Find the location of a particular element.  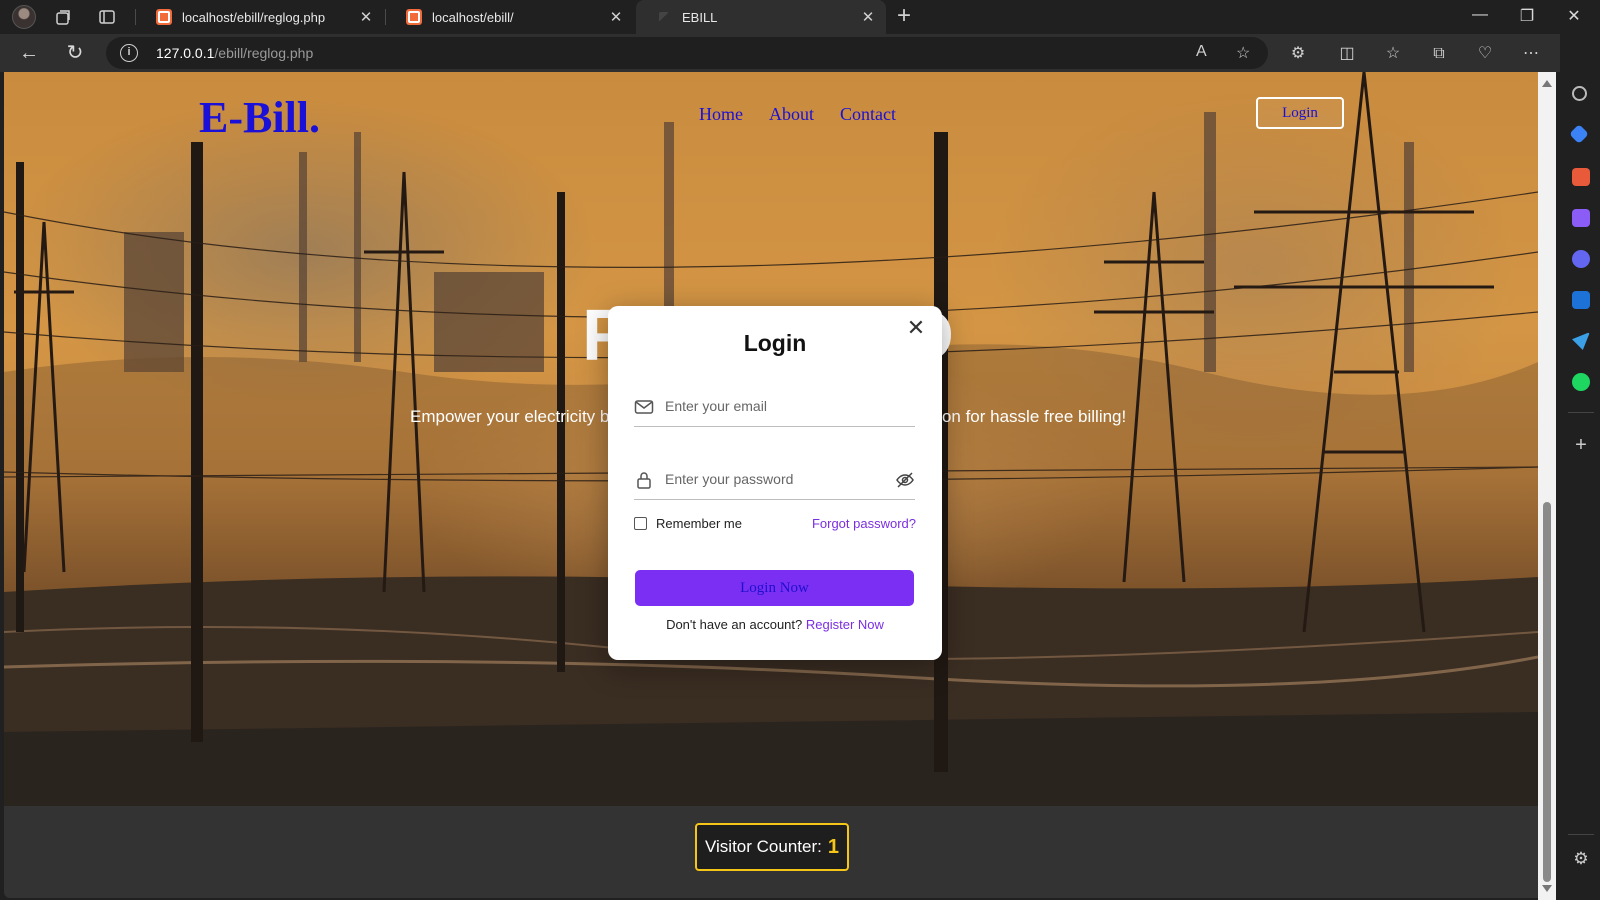

remember-me-checkbox is located at coordinates (640, 523).